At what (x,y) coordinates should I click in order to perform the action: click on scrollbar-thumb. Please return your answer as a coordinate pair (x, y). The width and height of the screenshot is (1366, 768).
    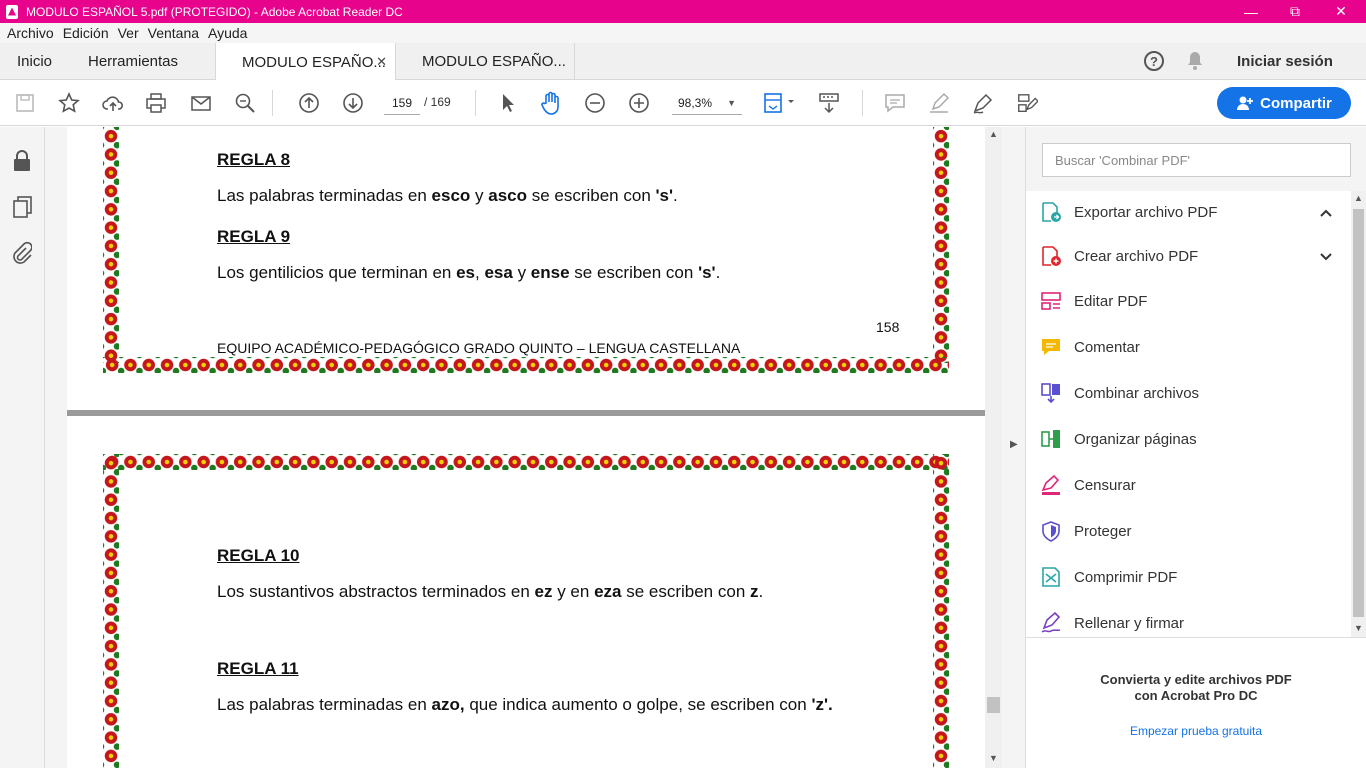
    Looking at the image, I should click on (993, 705).